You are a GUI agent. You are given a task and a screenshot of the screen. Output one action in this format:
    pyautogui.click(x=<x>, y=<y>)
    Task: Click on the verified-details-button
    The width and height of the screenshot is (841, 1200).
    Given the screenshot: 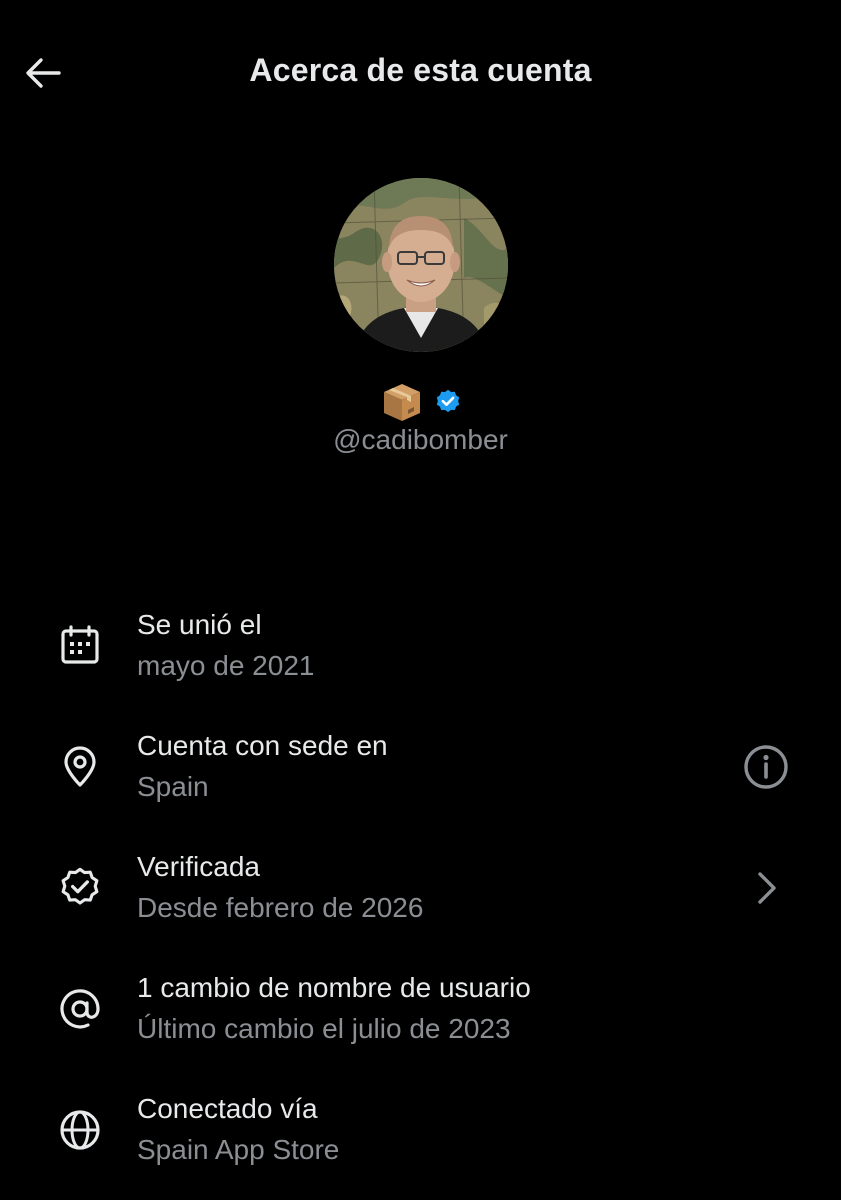 What is the action you would take?
    pyautogui.click(x=766, y=888)
    